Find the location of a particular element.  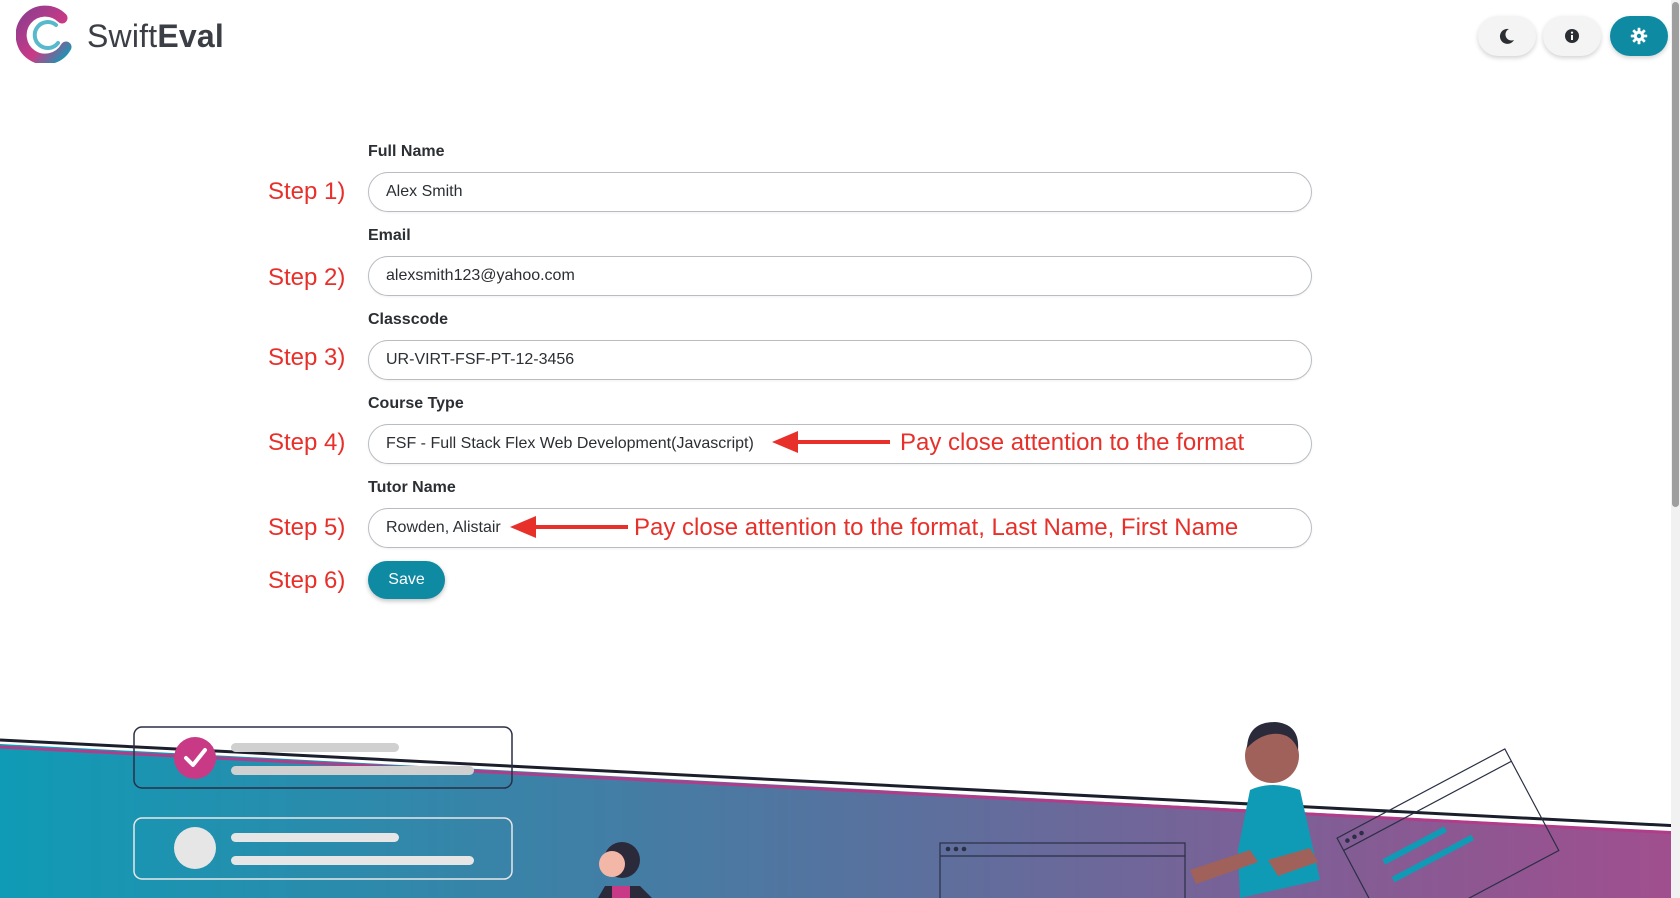

step-5-label: Step 5) is located at coordinates (307, 527).